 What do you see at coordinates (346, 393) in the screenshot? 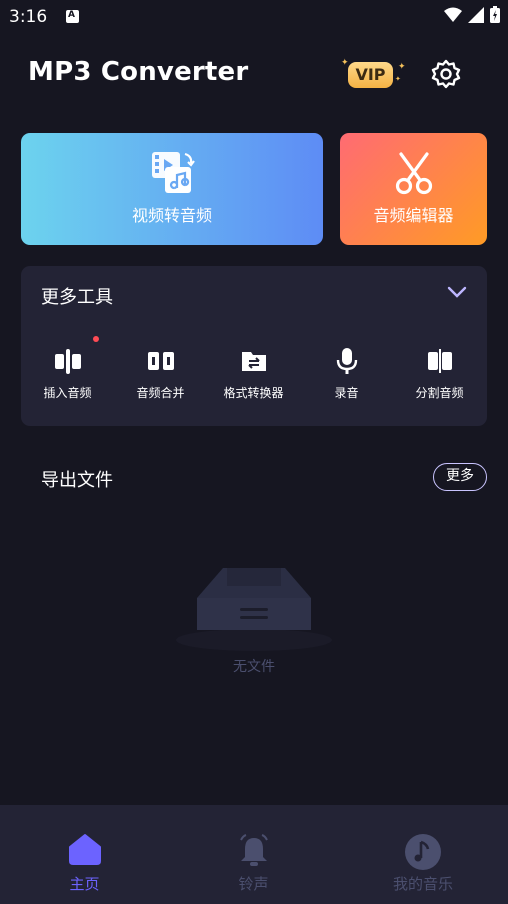
I see `tool-label: 录音` at bounding box center [346, 393].